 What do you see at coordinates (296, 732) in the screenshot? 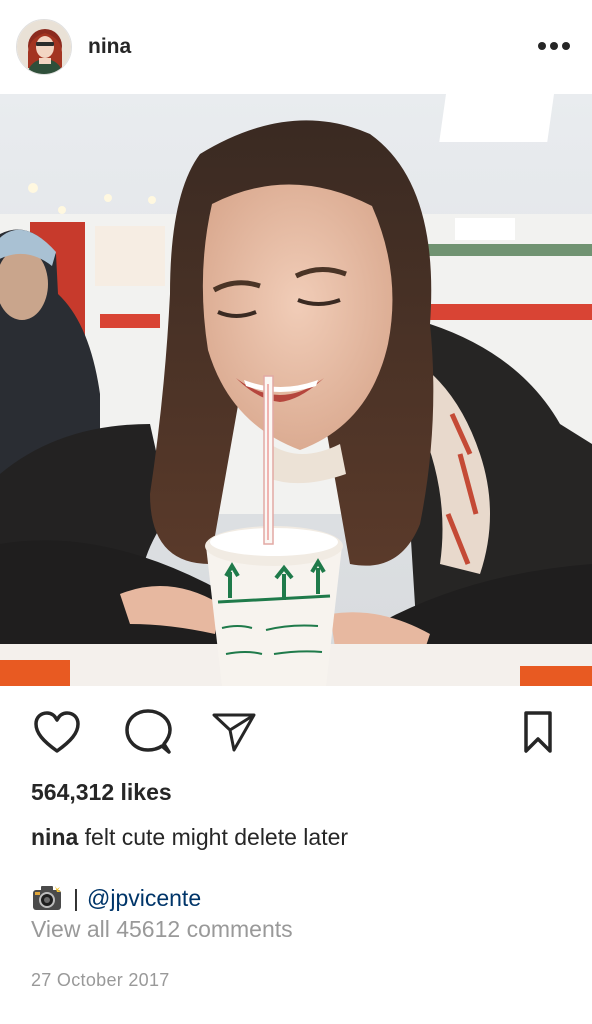
I see `action-bar` at bounding box center [296, 732].